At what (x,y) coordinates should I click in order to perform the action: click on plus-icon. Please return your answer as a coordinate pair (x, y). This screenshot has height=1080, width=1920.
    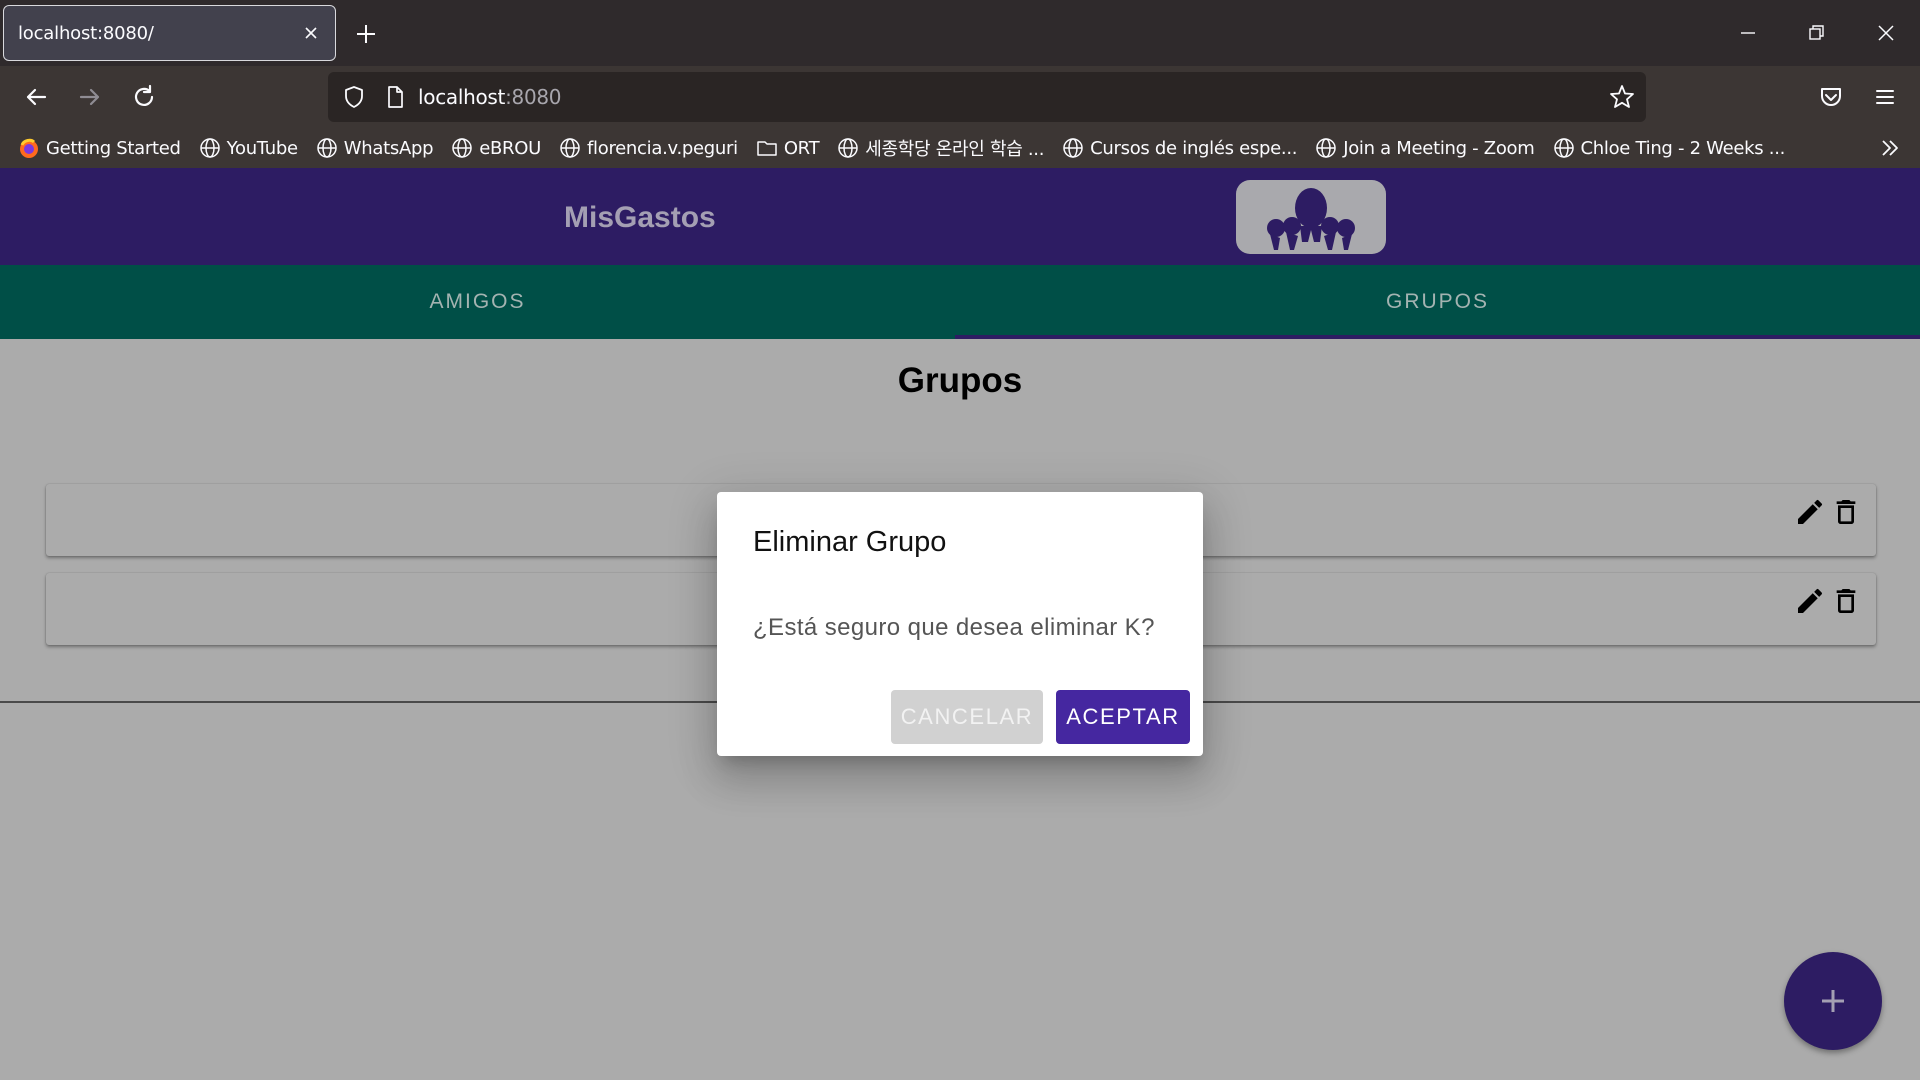
    Looking at the image, I should click on (1833, 1001).